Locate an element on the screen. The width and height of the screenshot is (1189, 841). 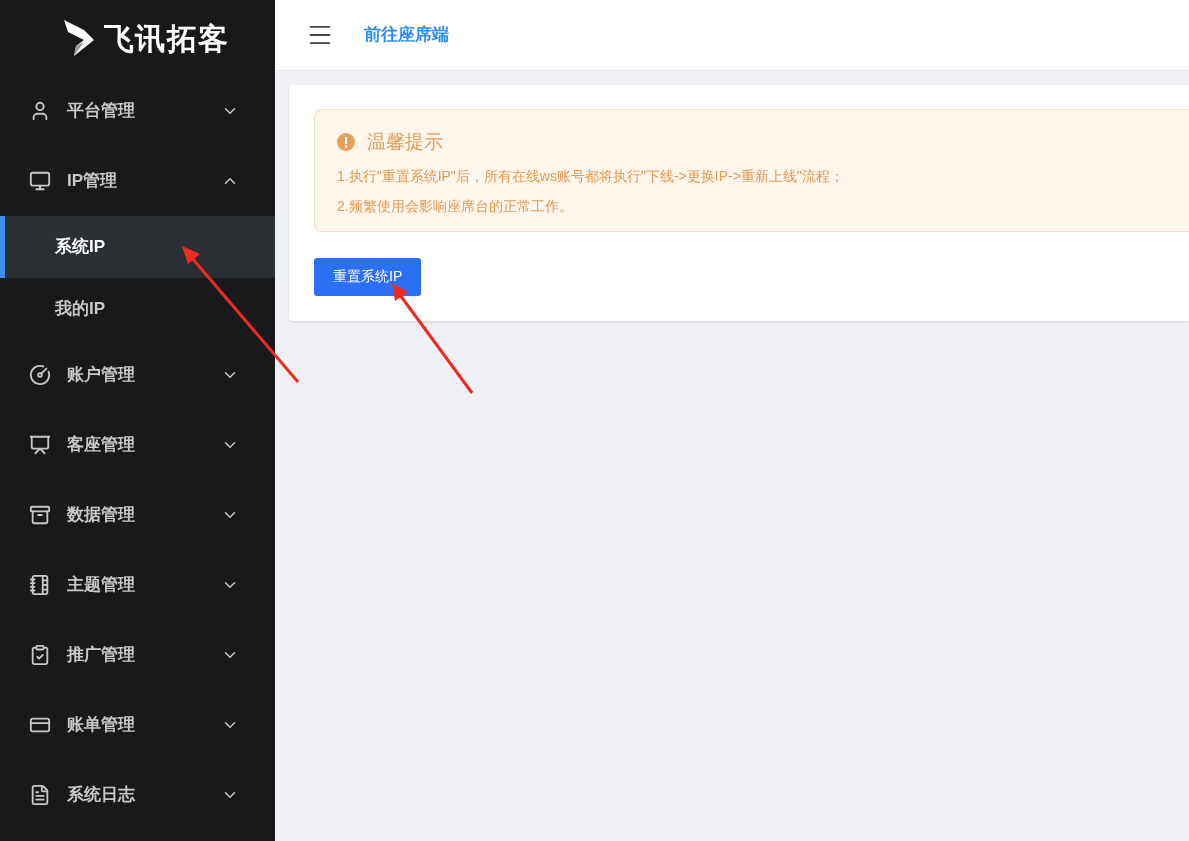
menu-item: 平台管理 is located at coordinates (137, 111).